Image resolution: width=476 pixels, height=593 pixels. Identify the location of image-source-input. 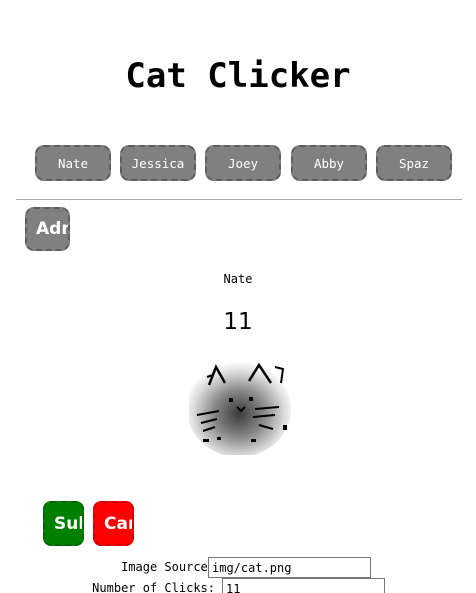
(289, 567).